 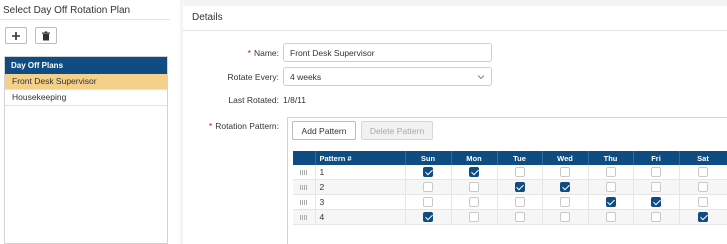 I want to click on rotation-pattern-label: * Rotation Pattern:, so click(x=243, y=126).